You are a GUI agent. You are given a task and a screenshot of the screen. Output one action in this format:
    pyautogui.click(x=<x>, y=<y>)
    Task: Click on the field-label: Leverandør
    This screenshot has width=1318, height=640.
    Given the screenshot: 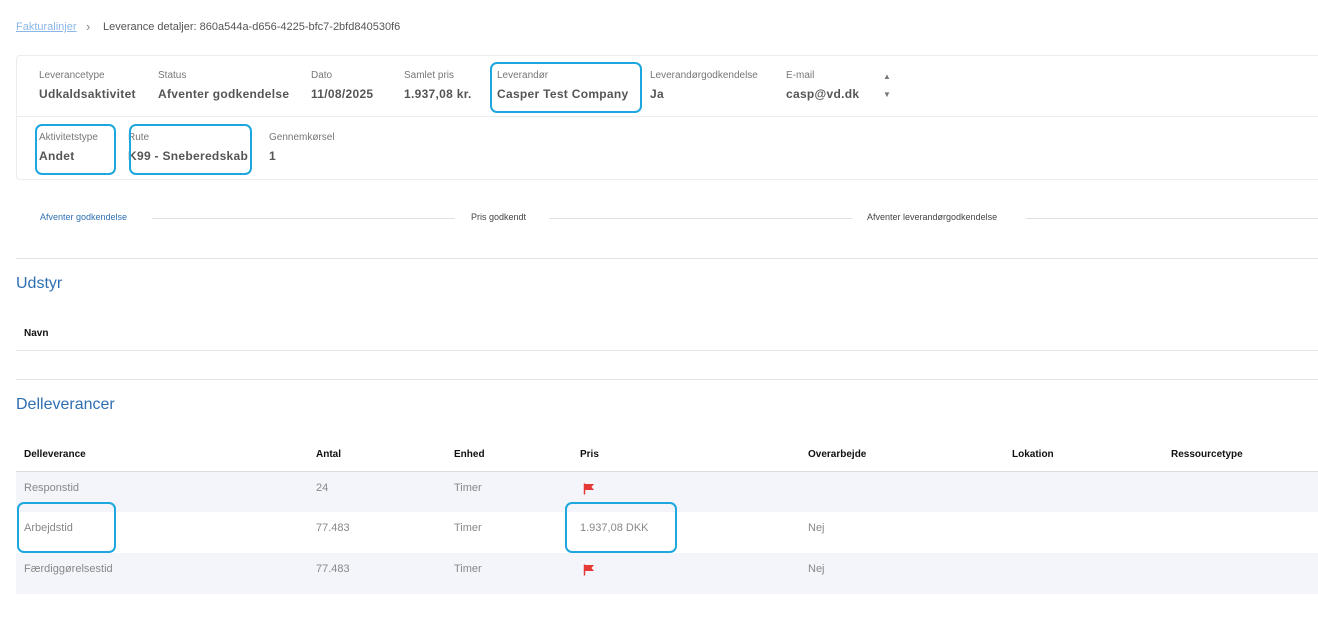 What is the action you would take?
    pyautogui.click(x=523, y=75)
    